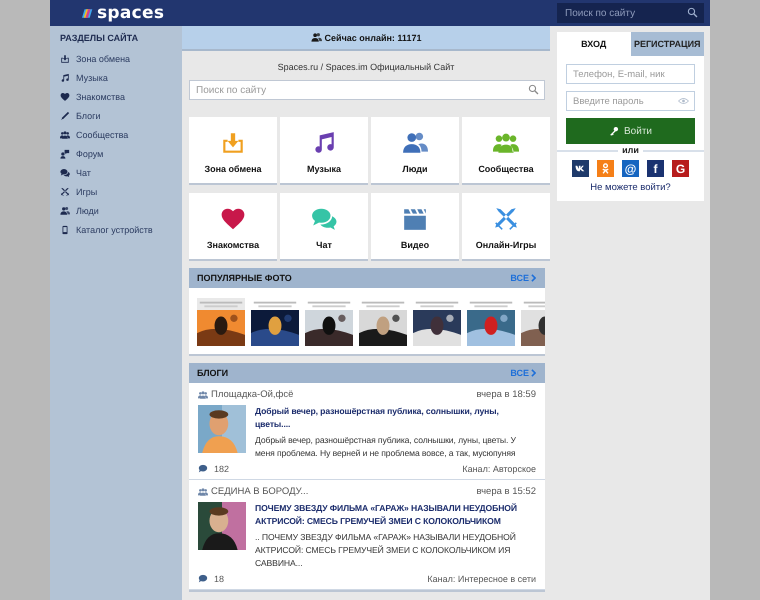 Image resolution: width=760 pixels, height=600 pixels. Describe the element at coordinates (481, 579) in the screenshot. I see `channel-label: Канал: Интересное в сети` at that location.